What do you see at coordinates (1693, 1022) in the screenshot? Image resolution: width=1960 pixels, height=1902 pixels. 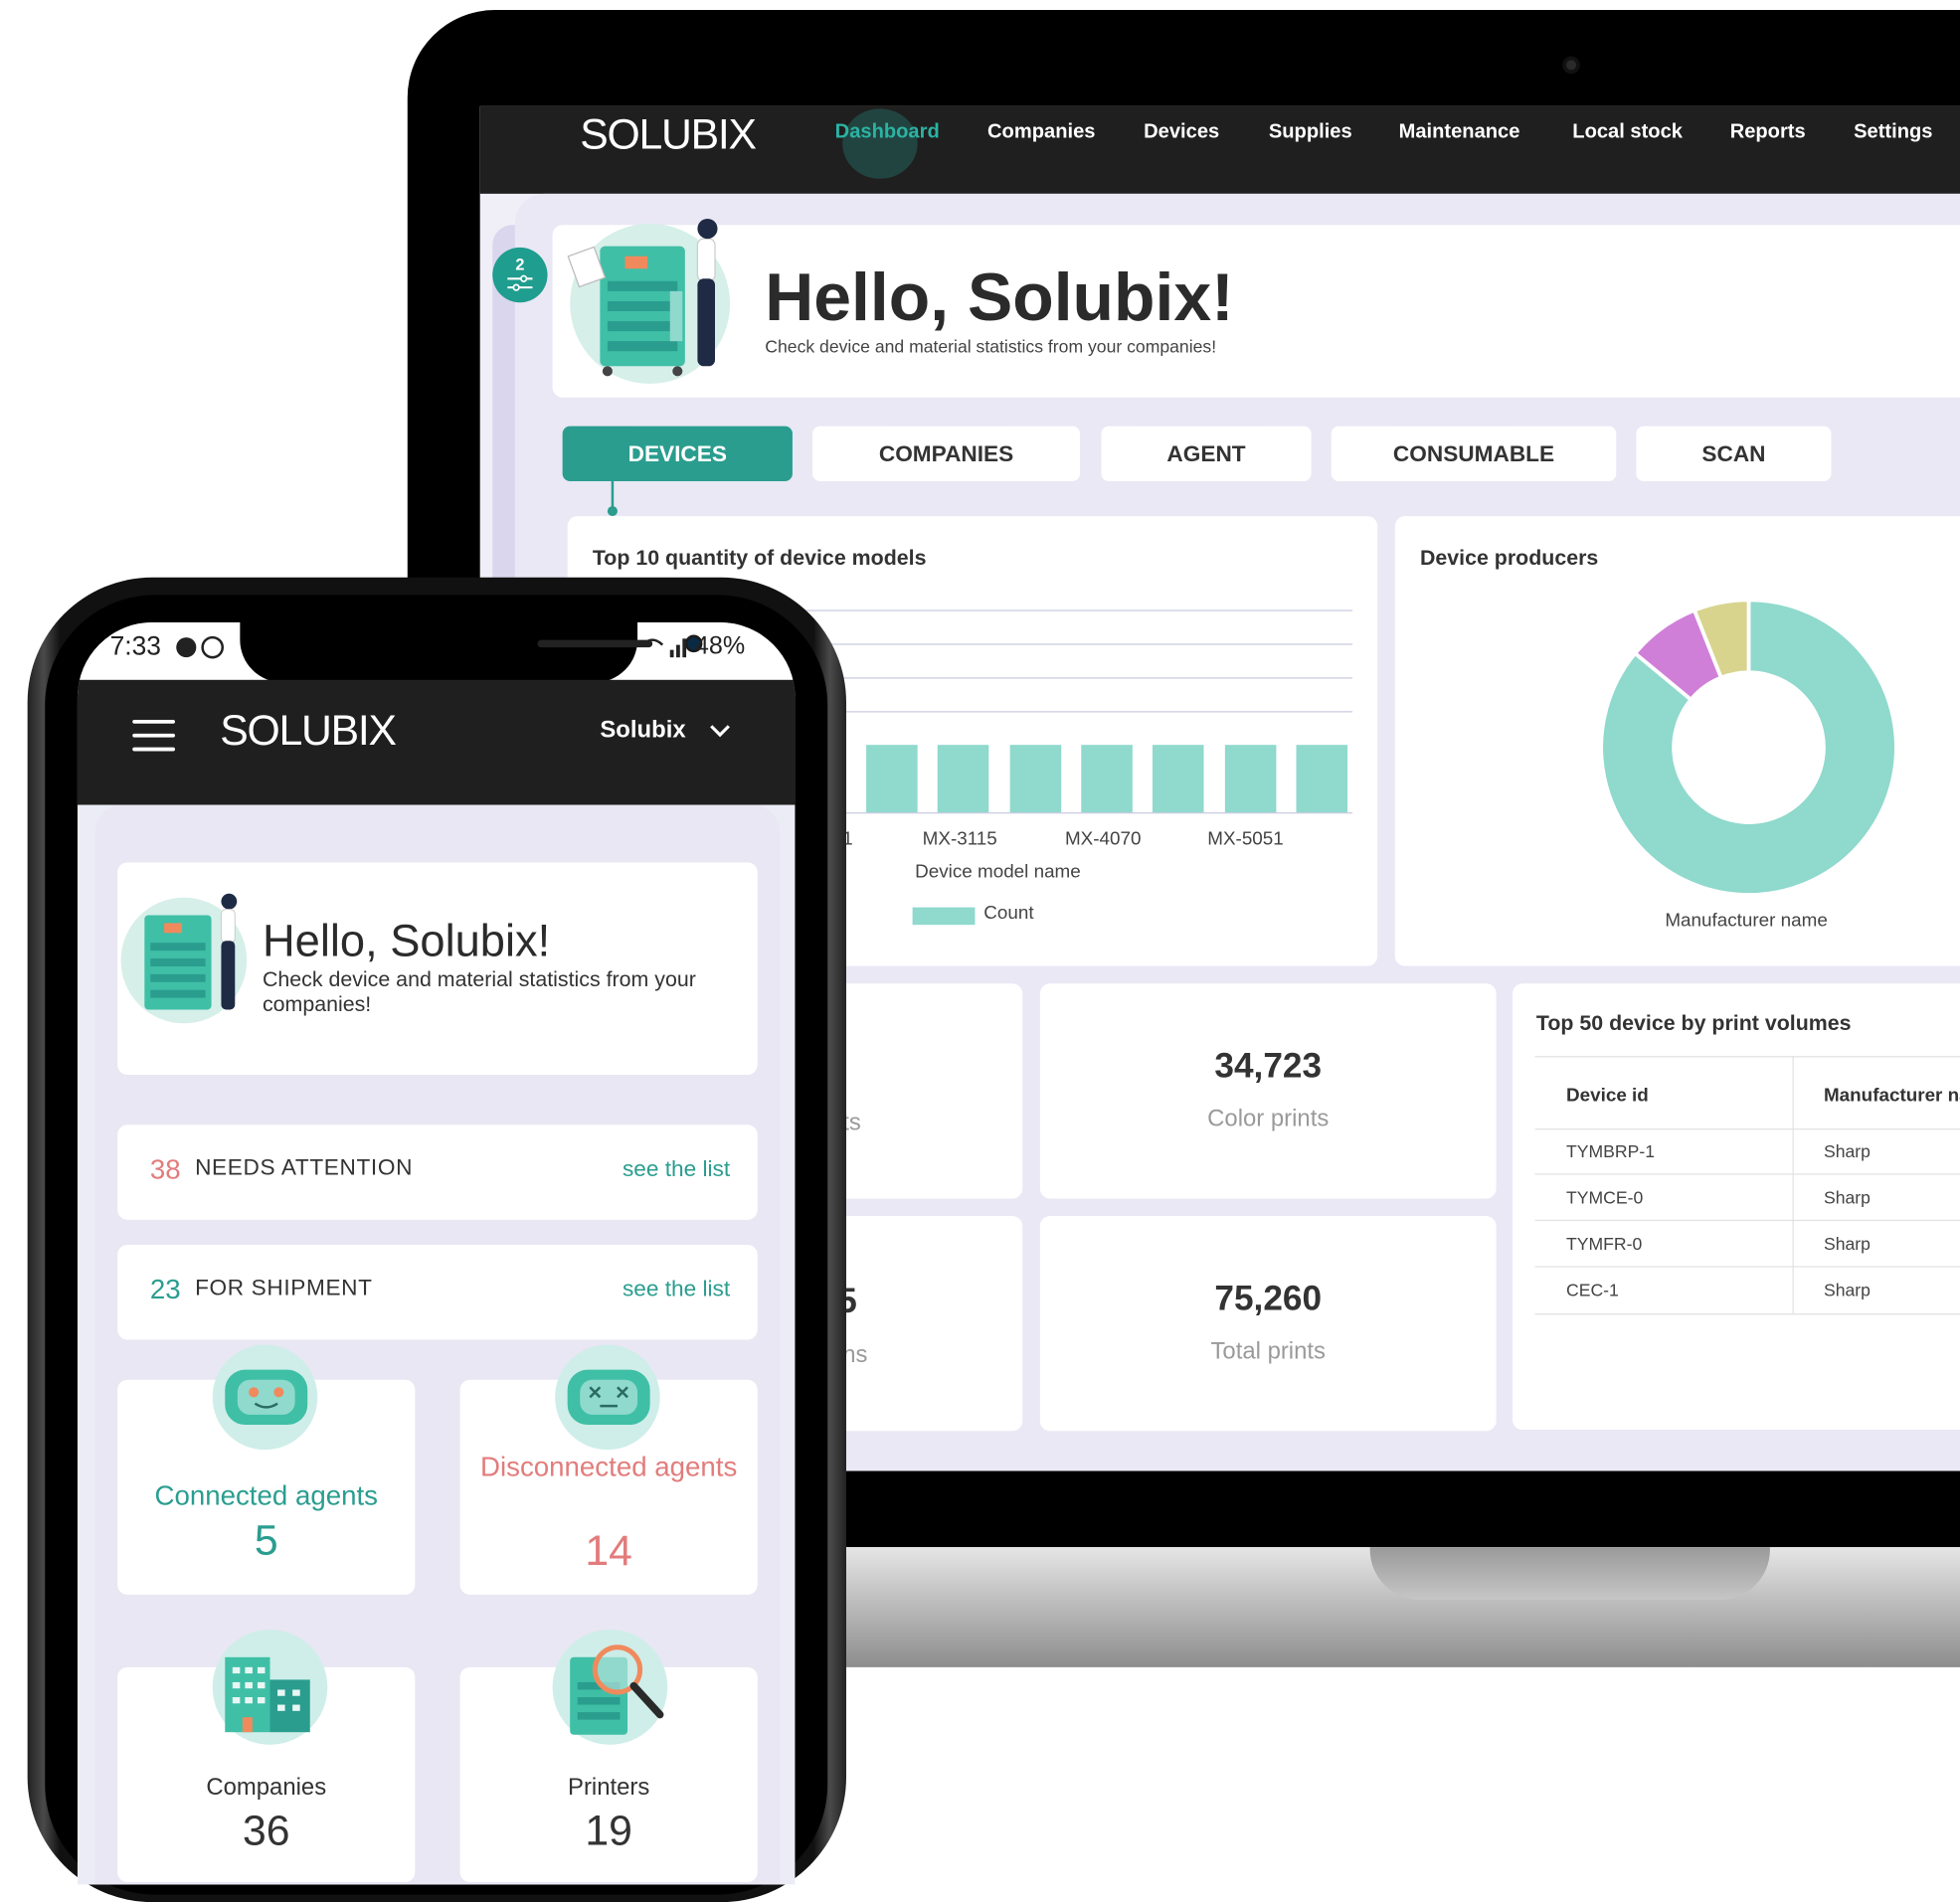 I see `table-title: Top 50 device by print volumes` at bounding box center [1693, 1022].